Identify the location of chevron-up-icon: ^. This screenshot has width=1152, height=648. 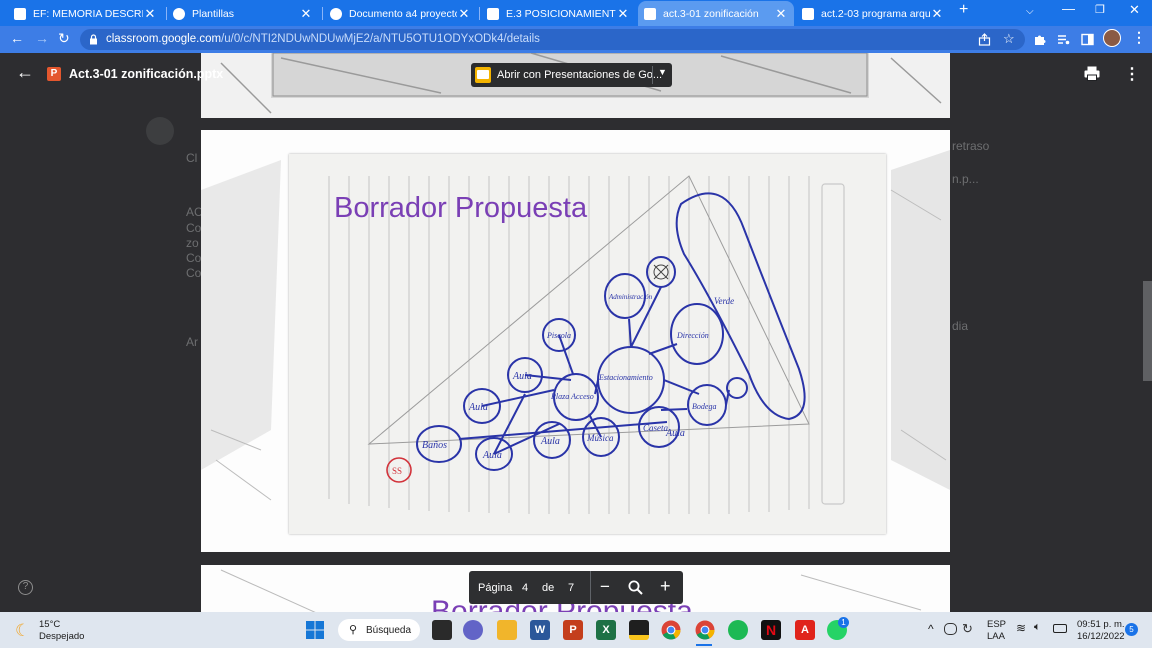
(931, 629).